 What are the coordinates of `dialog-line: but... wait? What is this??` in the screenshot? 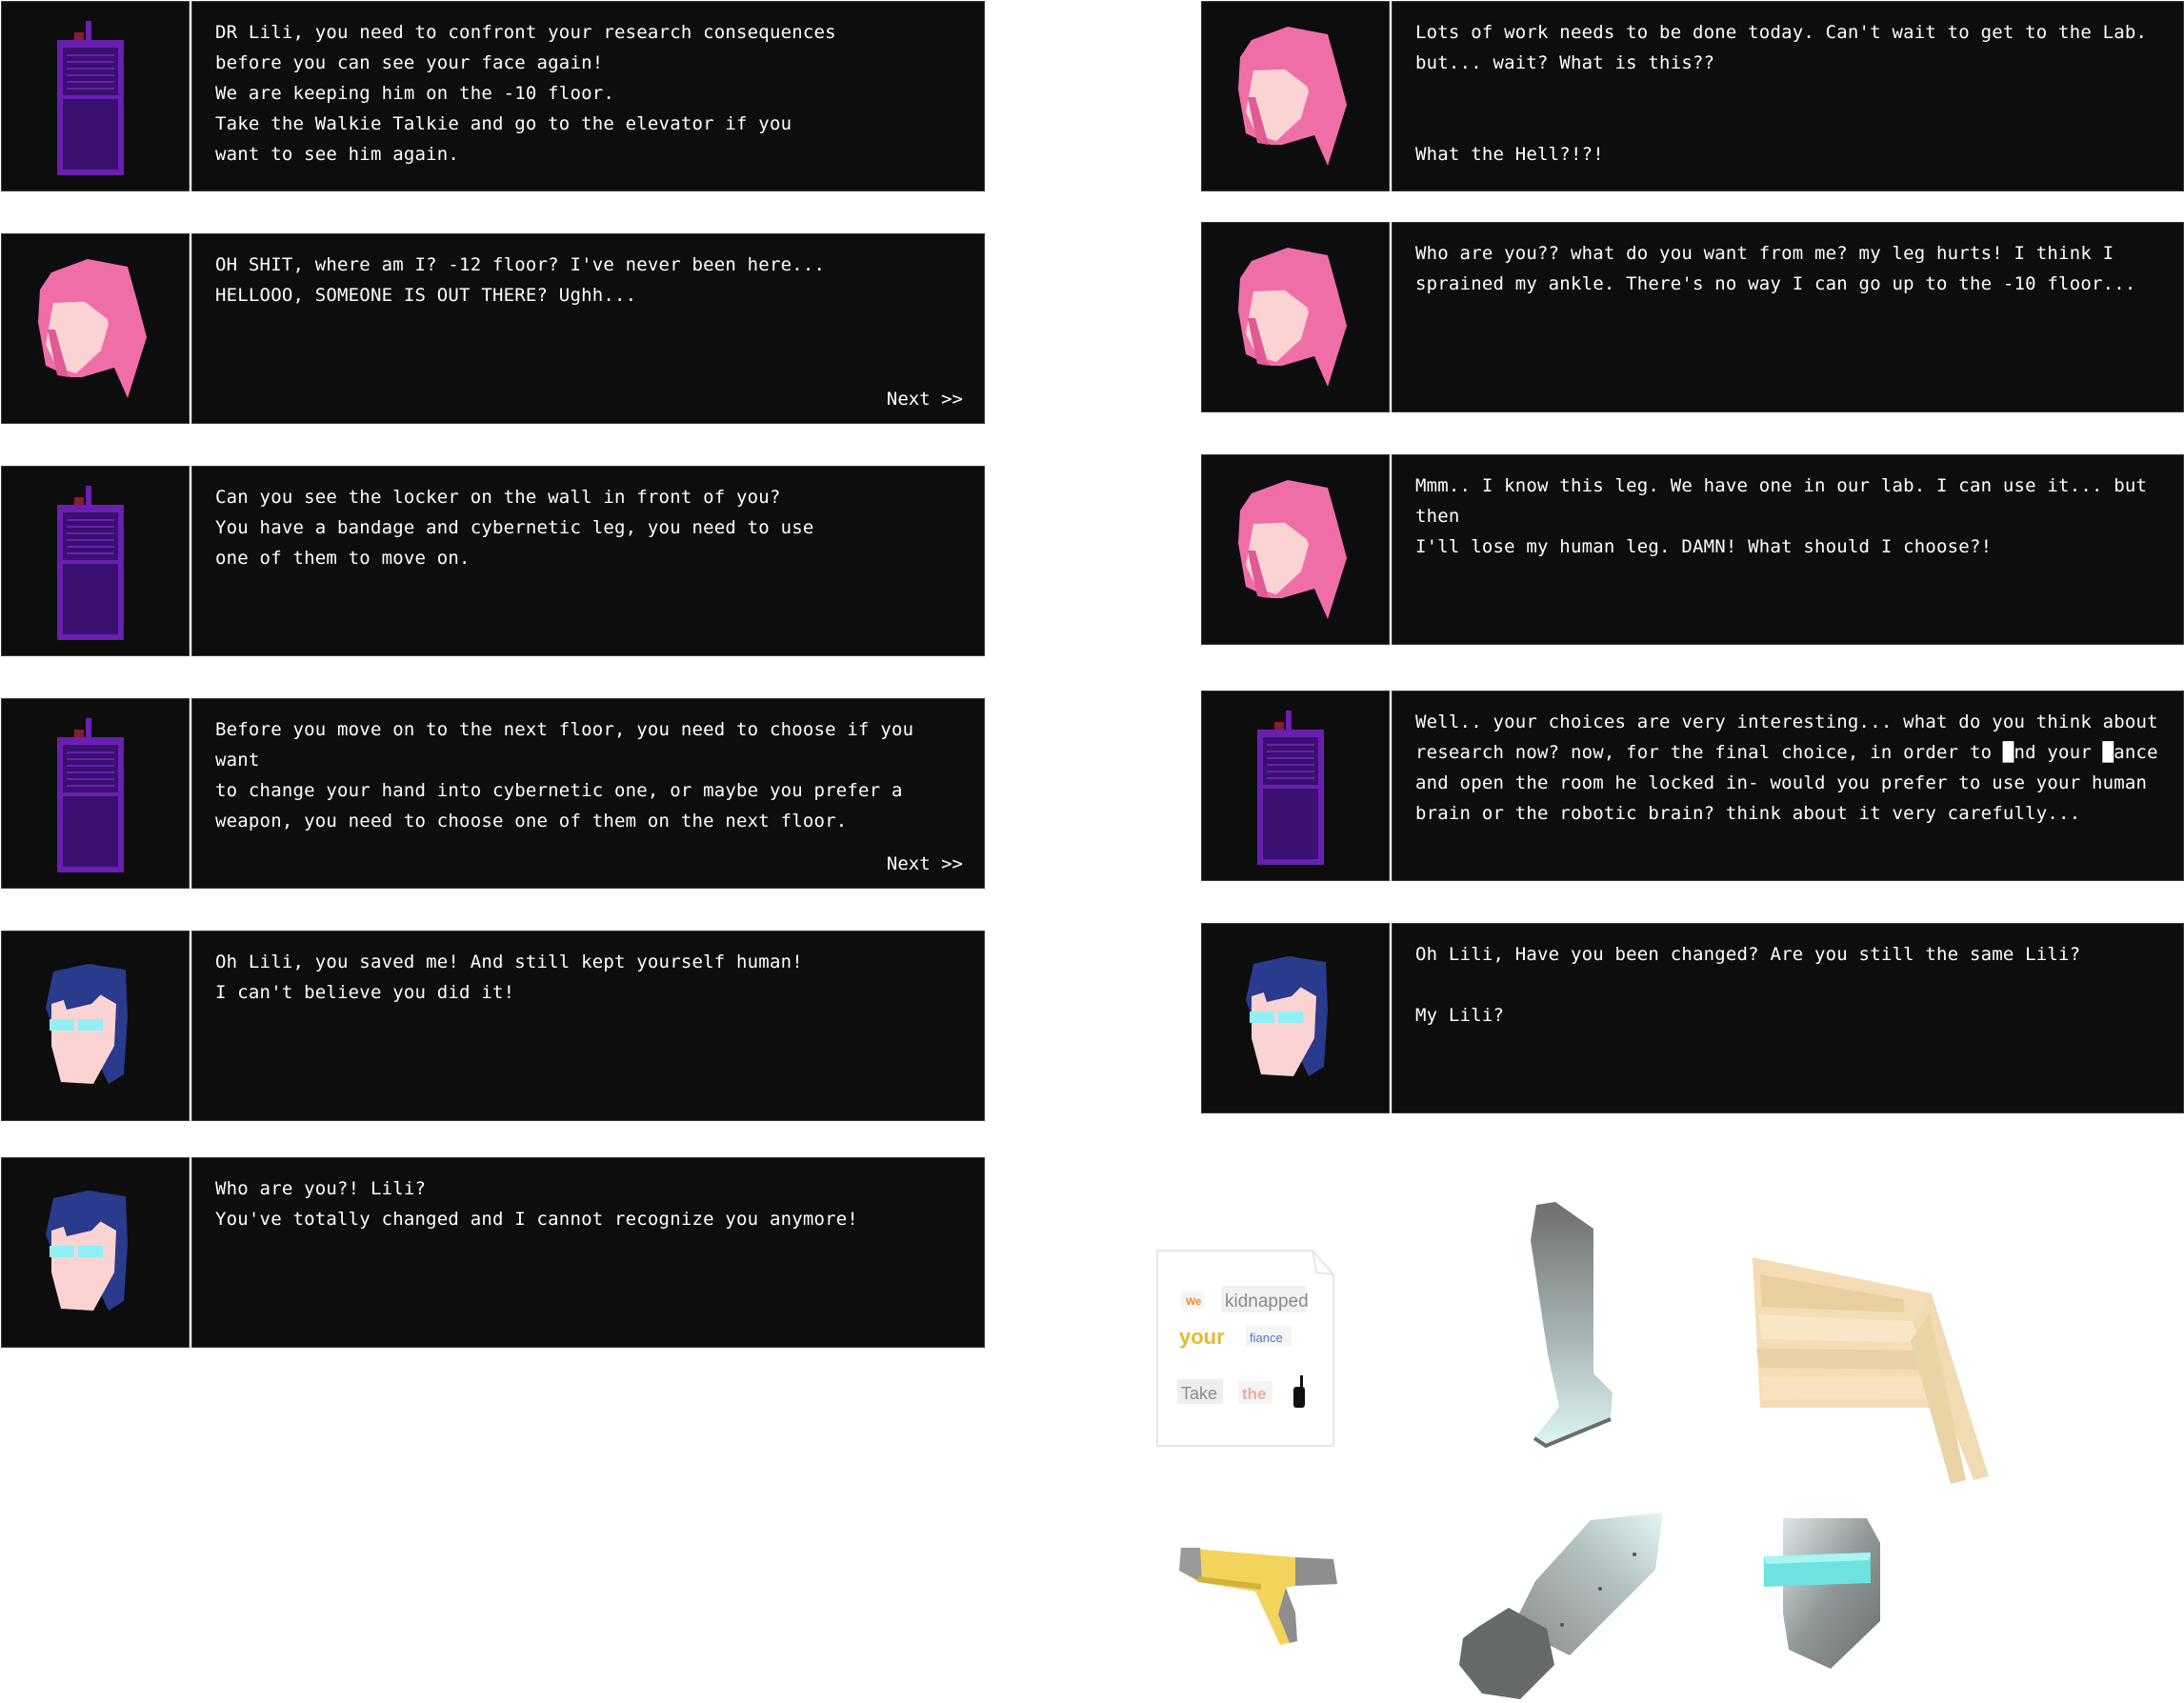 It's located at (1565, 62).